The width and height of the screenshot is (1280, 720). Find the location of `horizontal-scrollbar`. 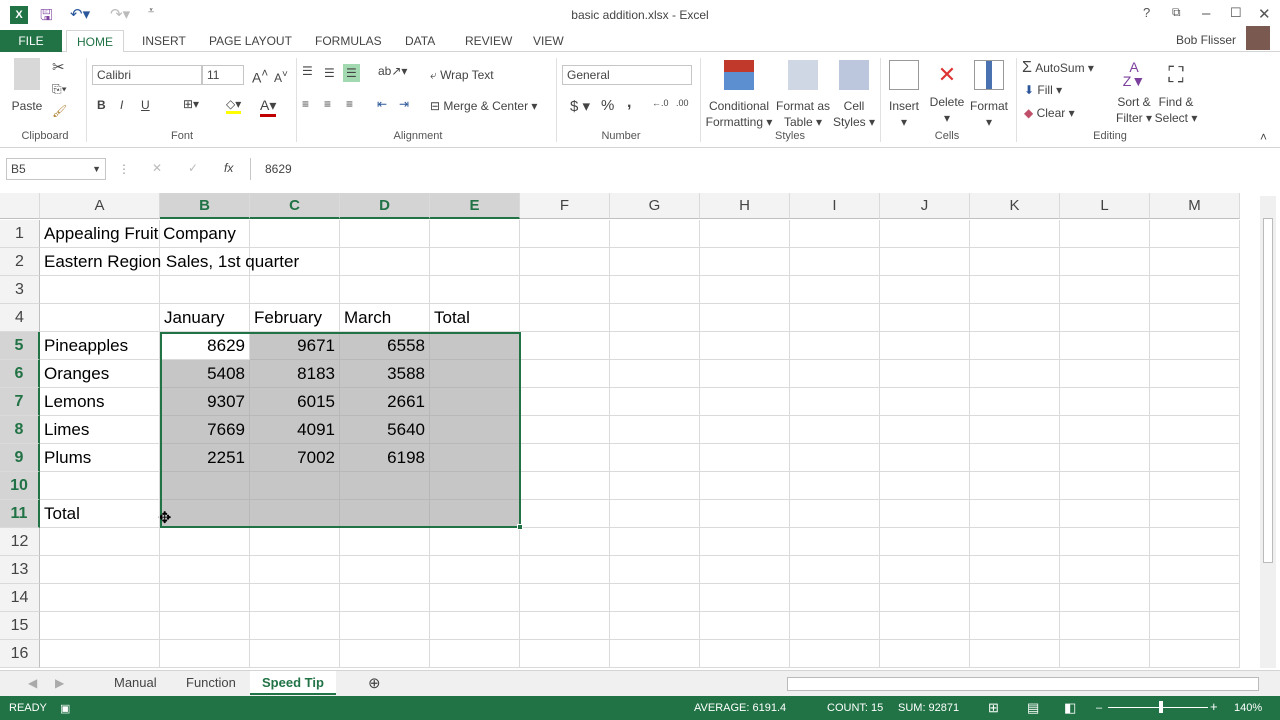

horizontal-scrollbar is located at coordinates (1023, 684).